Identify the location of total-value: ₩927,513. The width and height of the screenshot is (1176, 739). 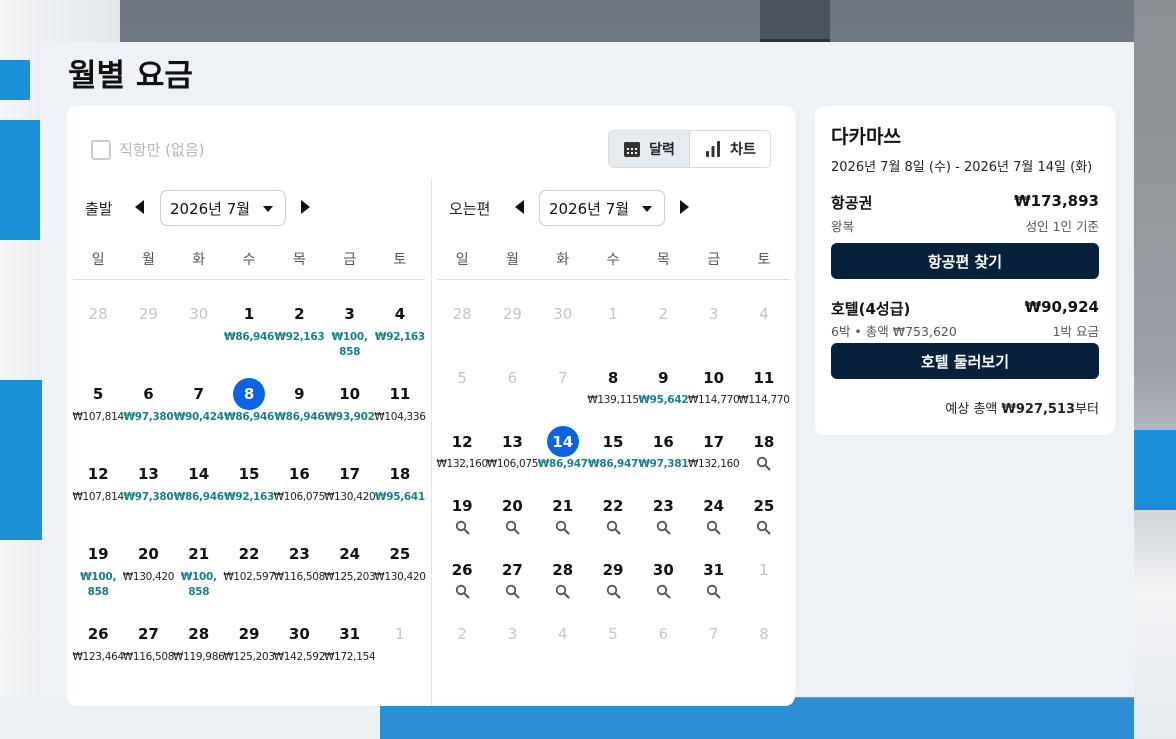
(1038, 409).